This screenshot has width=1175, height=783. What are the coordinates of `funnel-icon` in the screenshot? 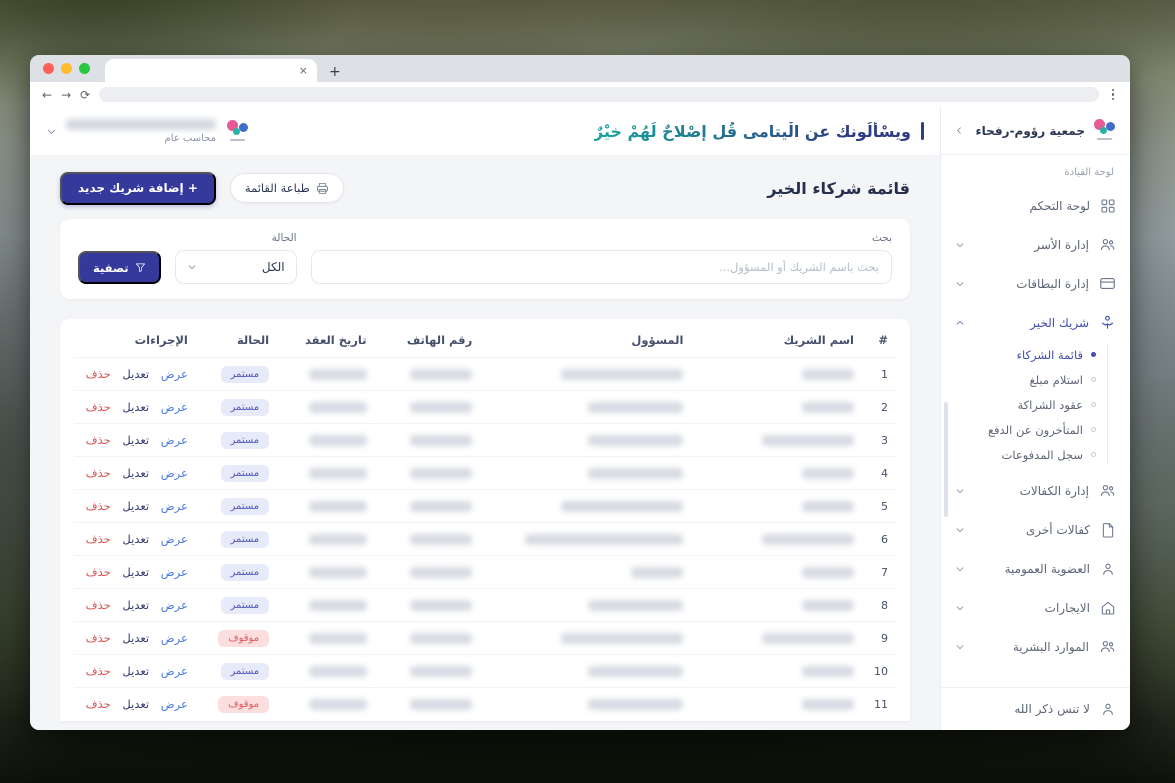 It's located at (140, 267).